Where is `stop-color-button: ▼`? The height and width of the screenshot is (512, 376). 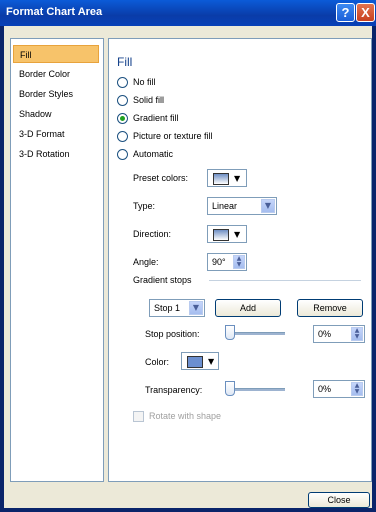 stop-color-button: ▼ is located at coordinates (200, 361).